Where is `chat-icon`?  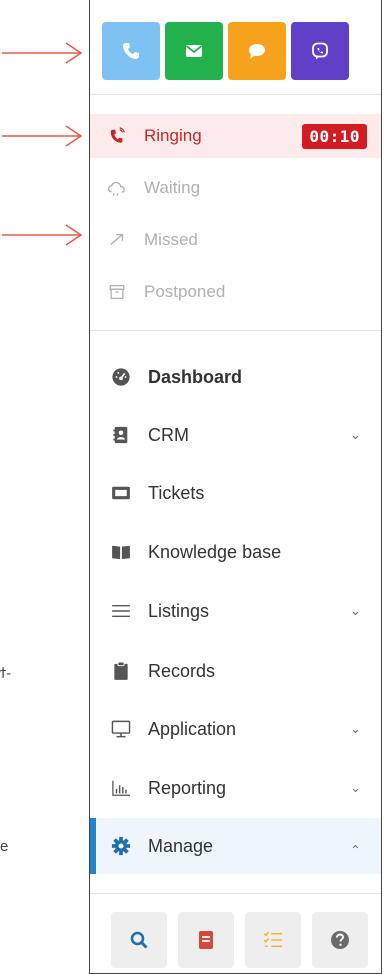
chat-icon is located at coordinates (257, 51).